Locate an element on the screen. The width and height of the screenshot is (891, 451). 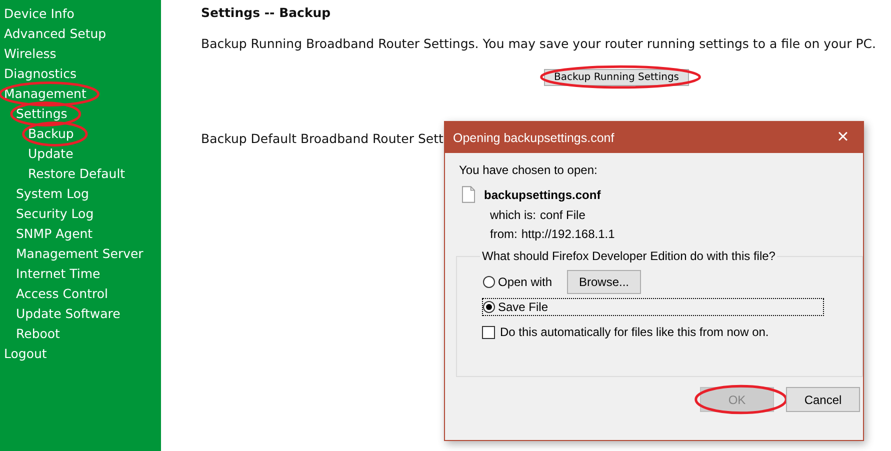
nav-link: Access Control is located at coordinates (62, 293).